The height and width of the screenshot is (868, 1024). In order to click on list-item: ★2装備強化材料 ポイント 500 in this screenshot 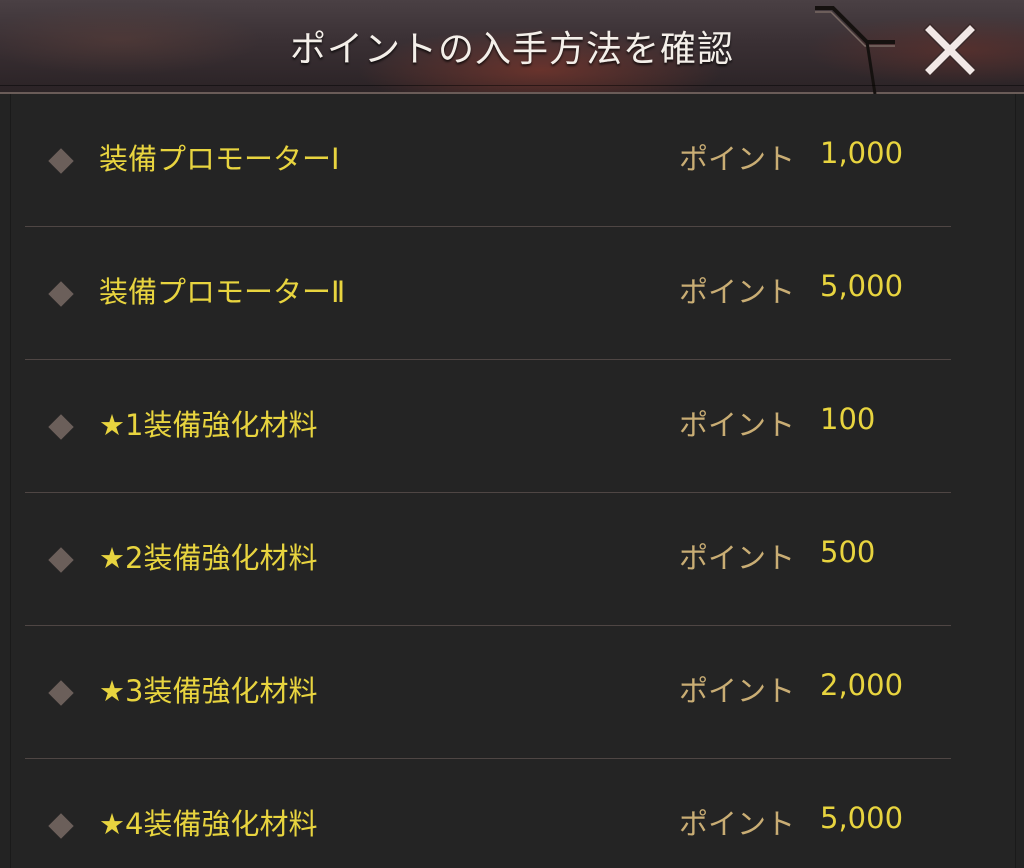, I will do `click(488, 559)`.